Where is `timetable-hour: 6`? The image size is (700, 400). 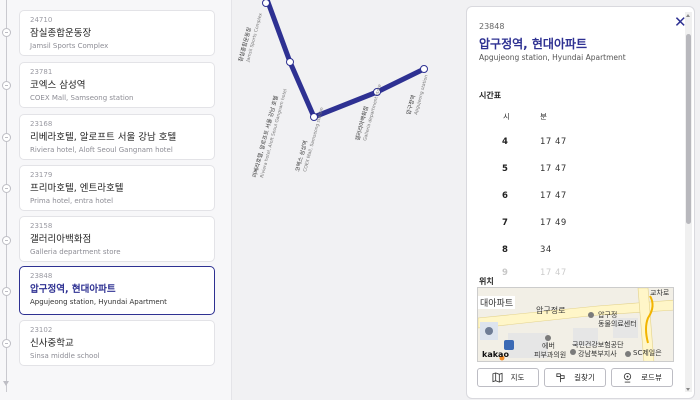 timetable-hour: 6 is located at coordinates (505, 196).